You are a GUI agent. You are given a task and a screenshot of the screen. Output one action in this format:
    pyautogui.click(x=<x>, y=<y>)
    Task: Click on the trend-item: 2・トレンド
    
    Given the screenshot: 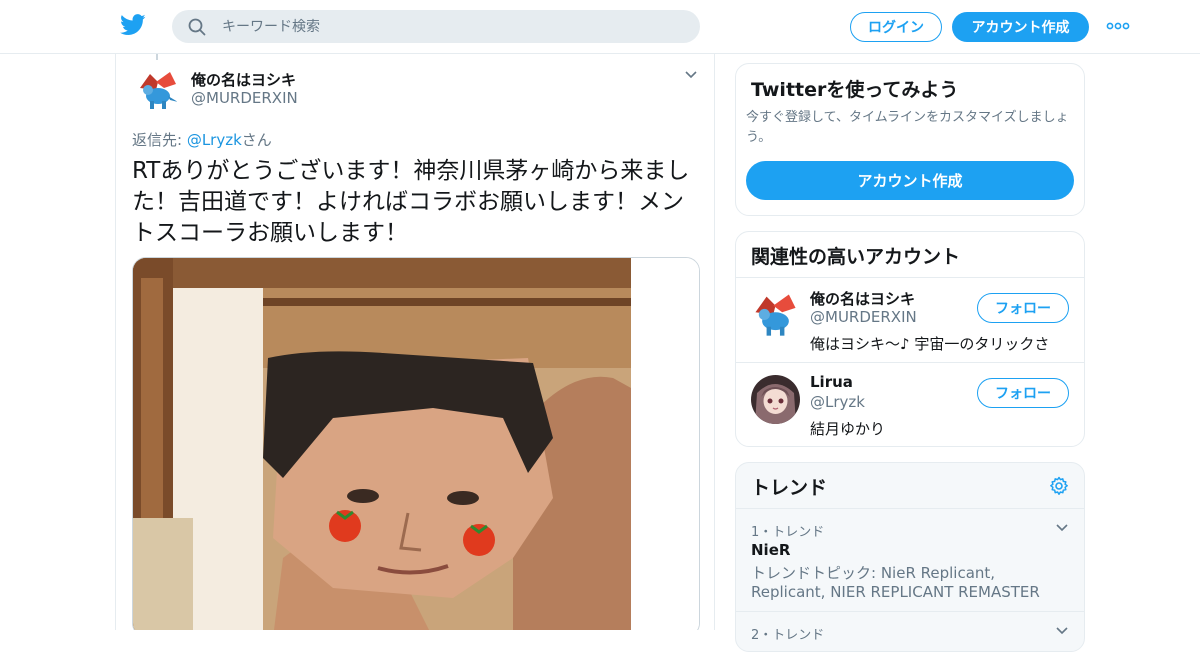 What is the action you would take?
    pyautogui.click(x=910, y=631)
    